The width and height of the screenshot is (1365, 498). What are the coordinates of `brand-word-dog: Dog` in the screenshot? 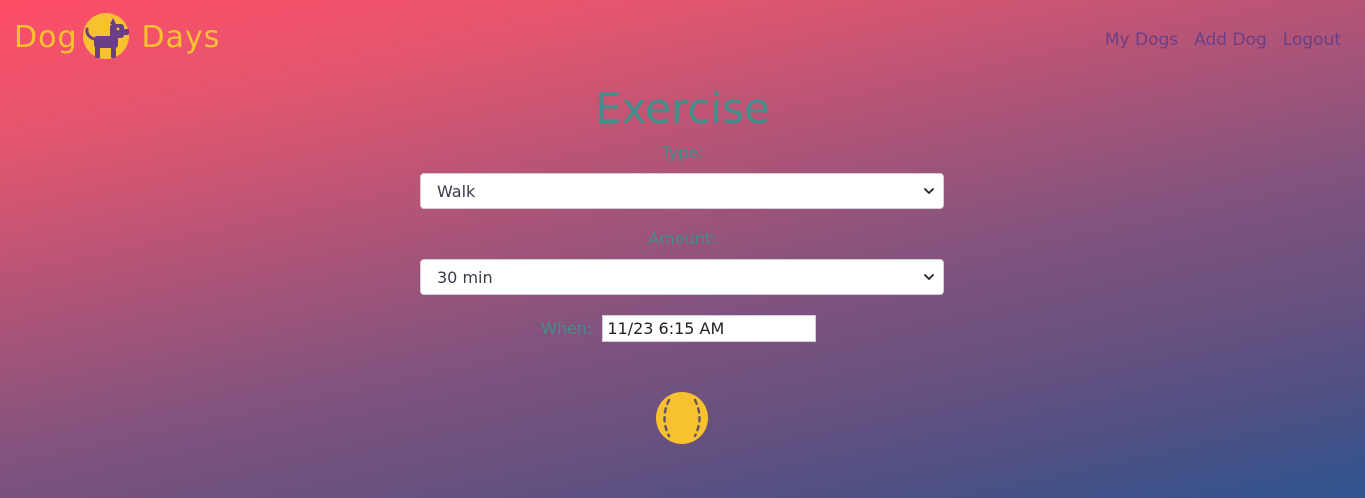 It's located at (46, 37).